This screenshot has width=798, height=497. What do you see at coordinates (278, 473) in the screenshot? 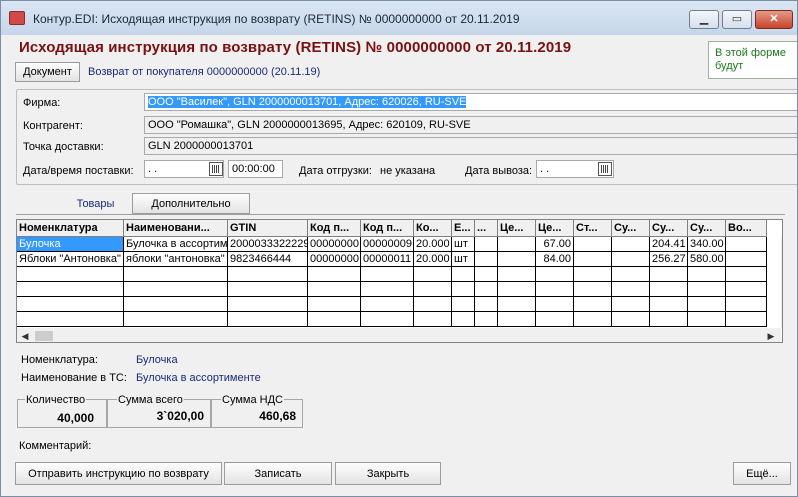
I see `save-button: Записать` at bounding box center [278, 473].